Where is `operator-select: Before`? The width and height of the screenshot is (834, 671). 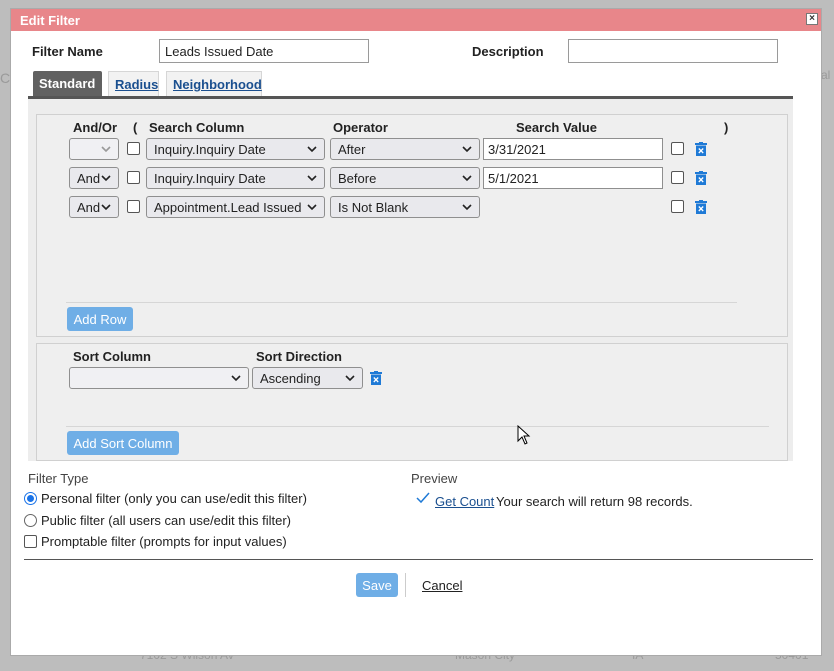 operator-select: Before is located at coordinates (405, 178).